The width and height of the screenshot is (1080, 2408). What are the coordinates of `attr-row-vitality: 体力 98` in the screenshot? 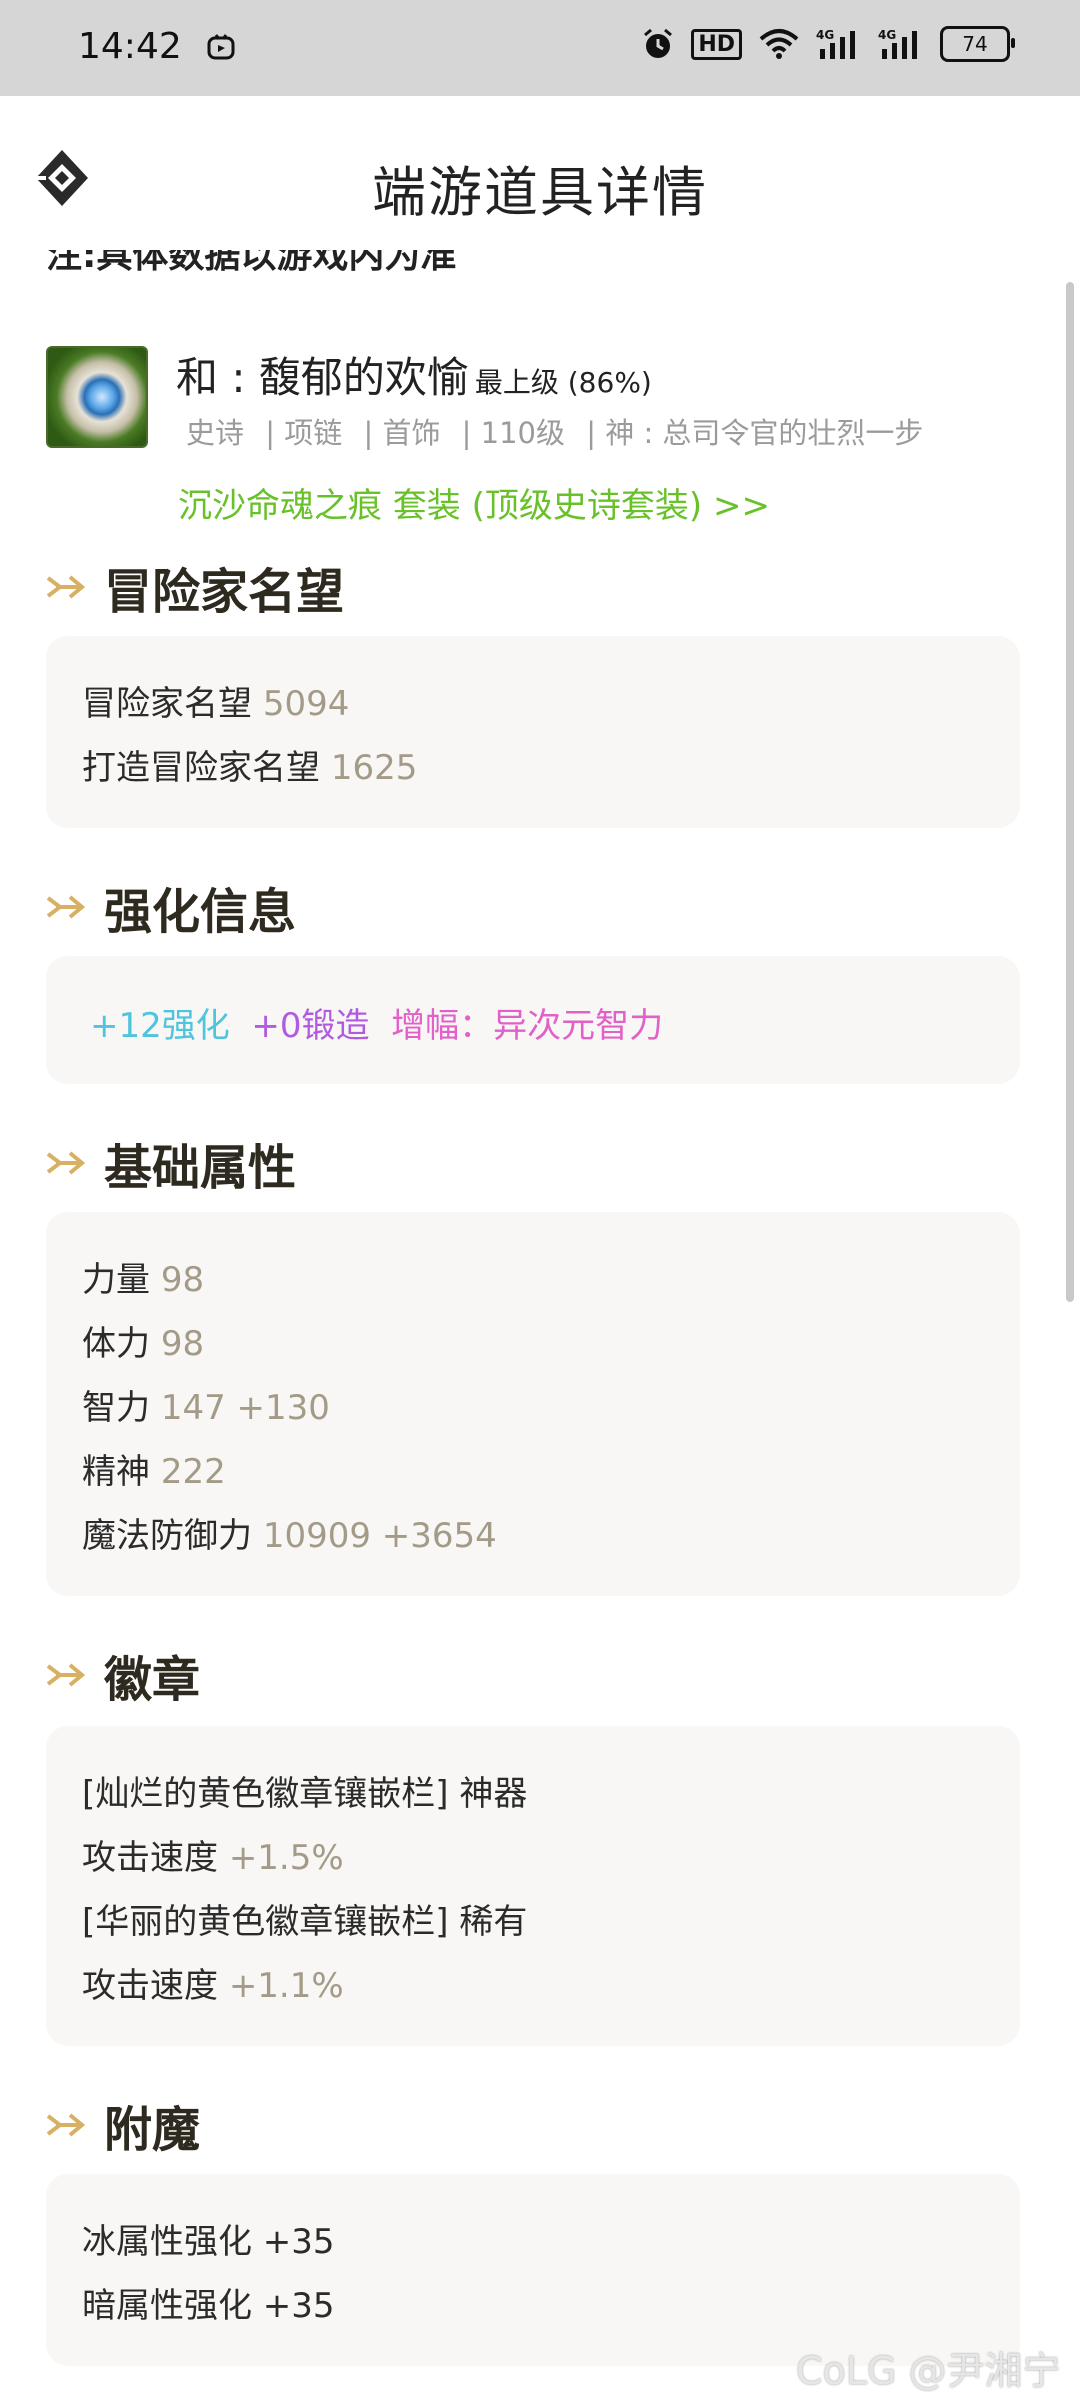 It's located at (143, 1340).